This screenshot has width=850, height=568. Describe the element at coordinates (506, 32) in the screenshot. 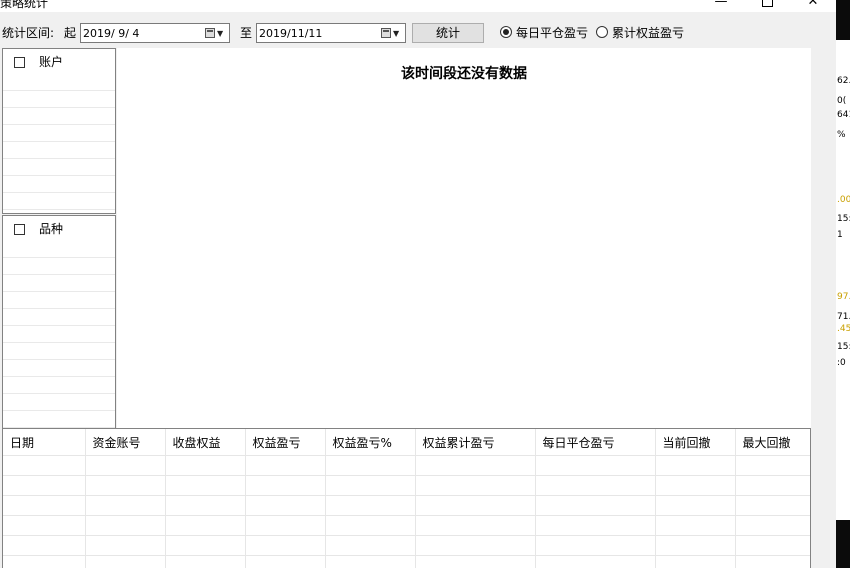

I see `daily-pnl-radio` at that location.